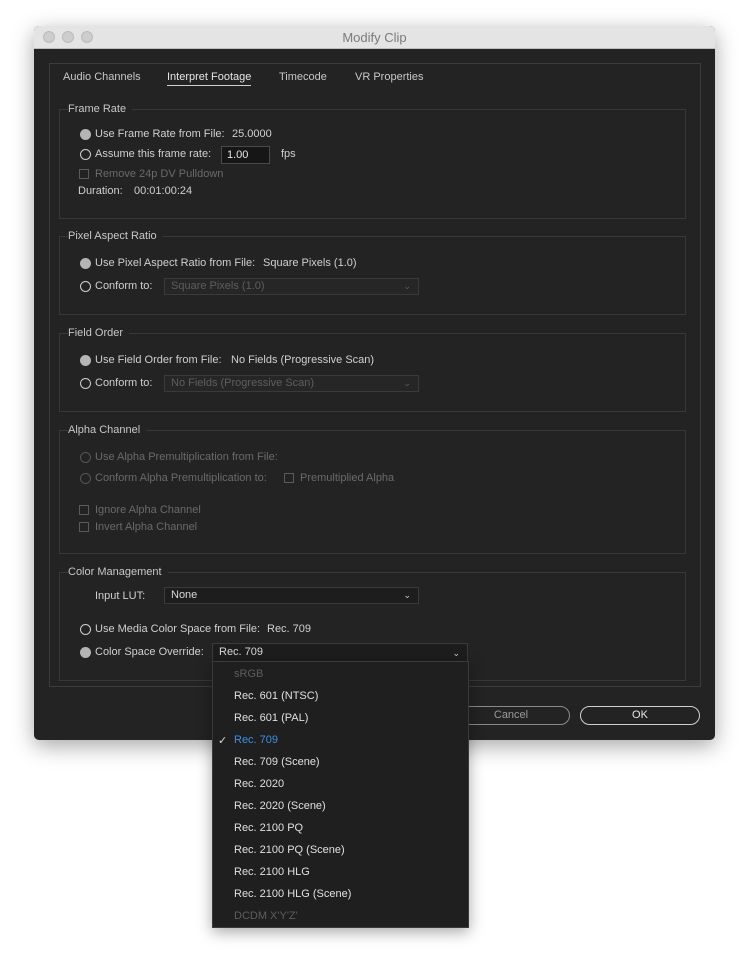  What do you see at coordinates (372, 372) in the screenshot?
I see `field-order-group` at bounding box center [372, 372].